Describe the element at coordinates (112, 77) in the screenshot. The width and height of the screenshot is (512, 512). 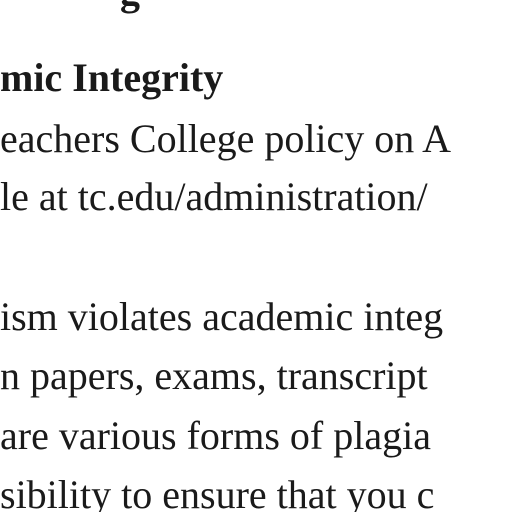
I see `section-heading: mic Integrity` at that location.